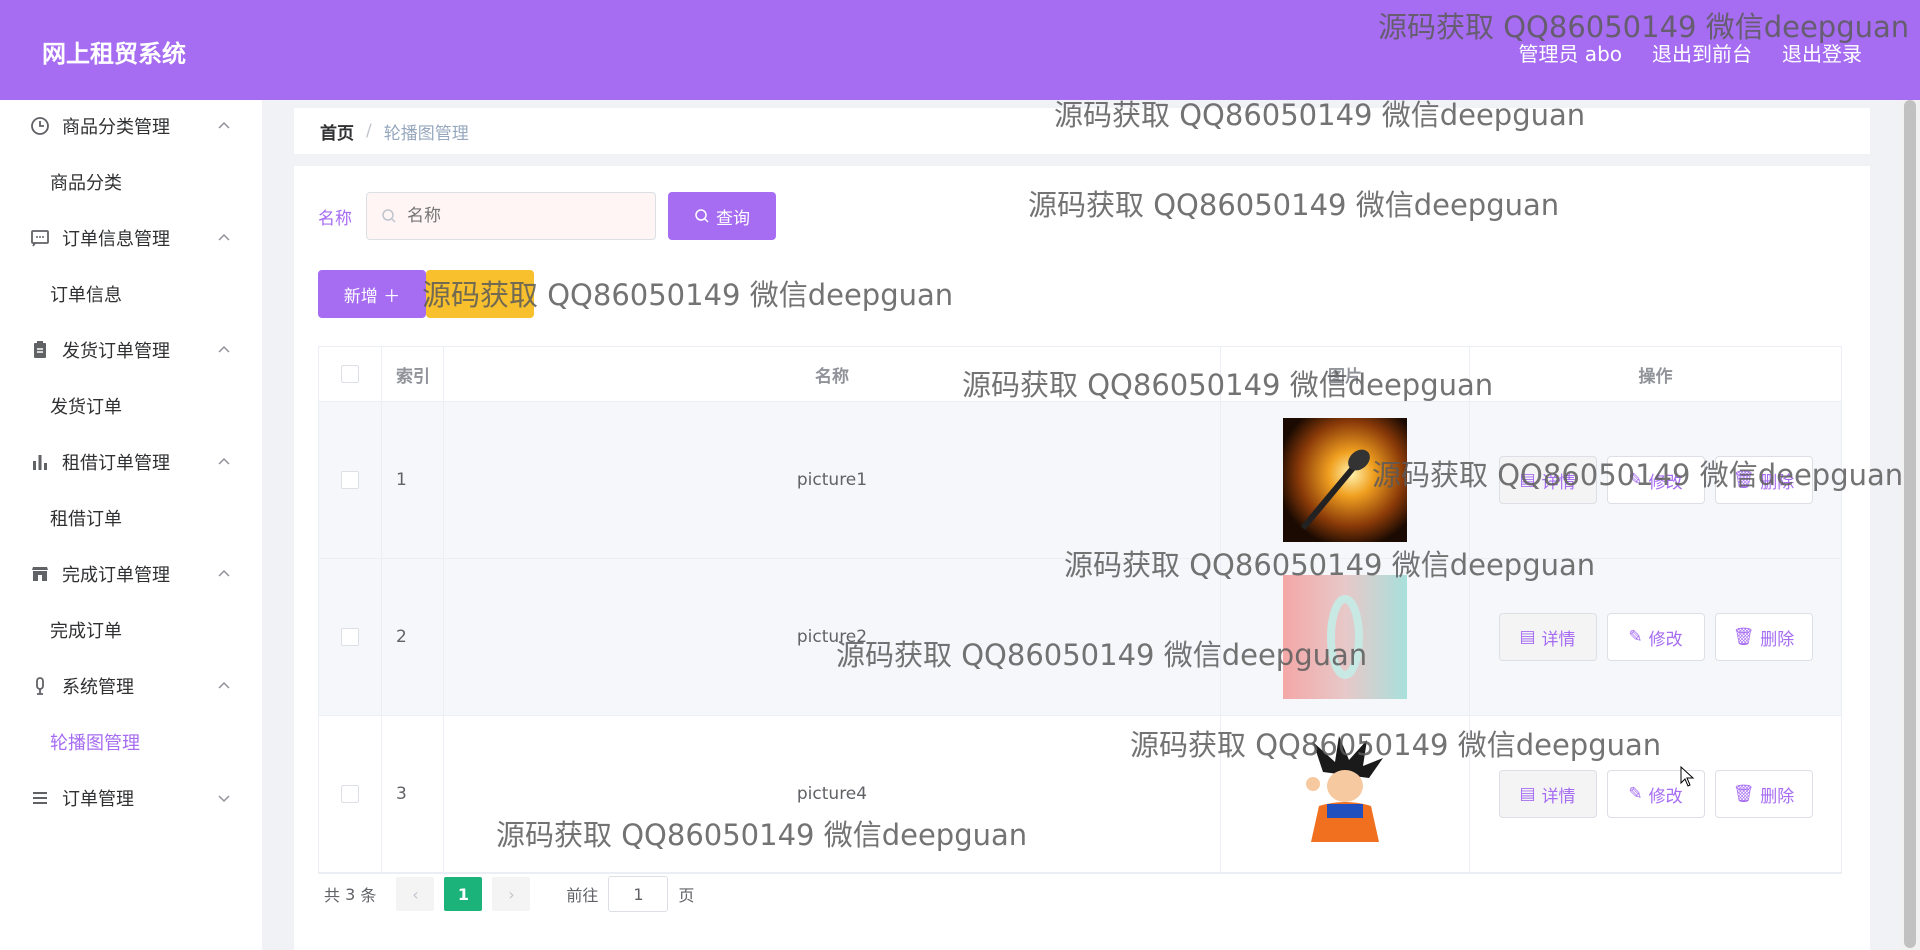 Image resolution: width=1920 pixels, height=950 pixels. I want to click on user-label: 管理员 abo, so click(1570, 52).